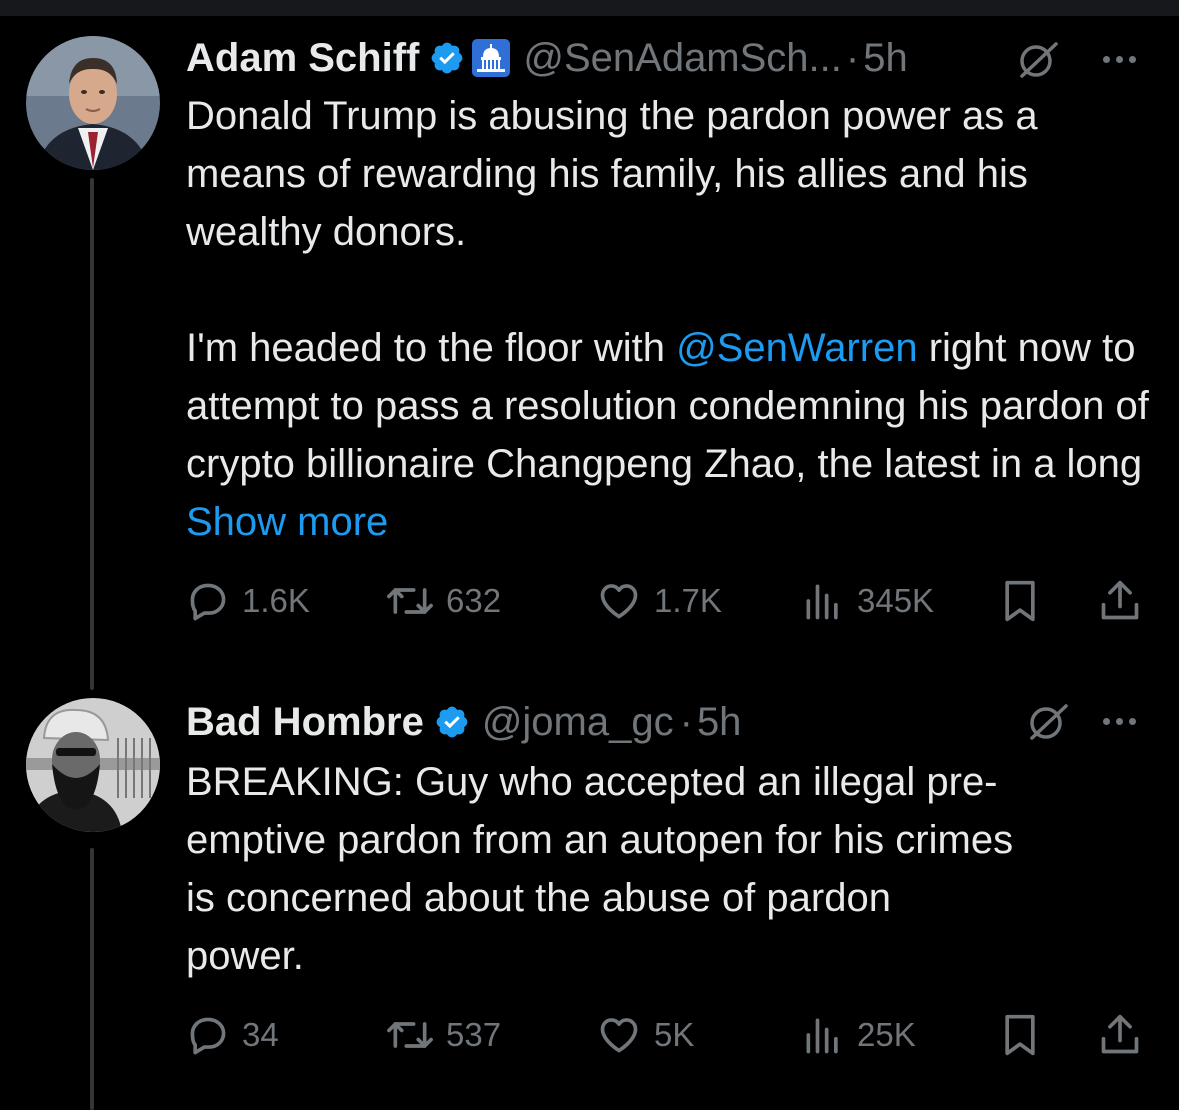  Describe the element at coordinates (443, 1035) in the screenshot. I see `repost-button: 537` at that location.